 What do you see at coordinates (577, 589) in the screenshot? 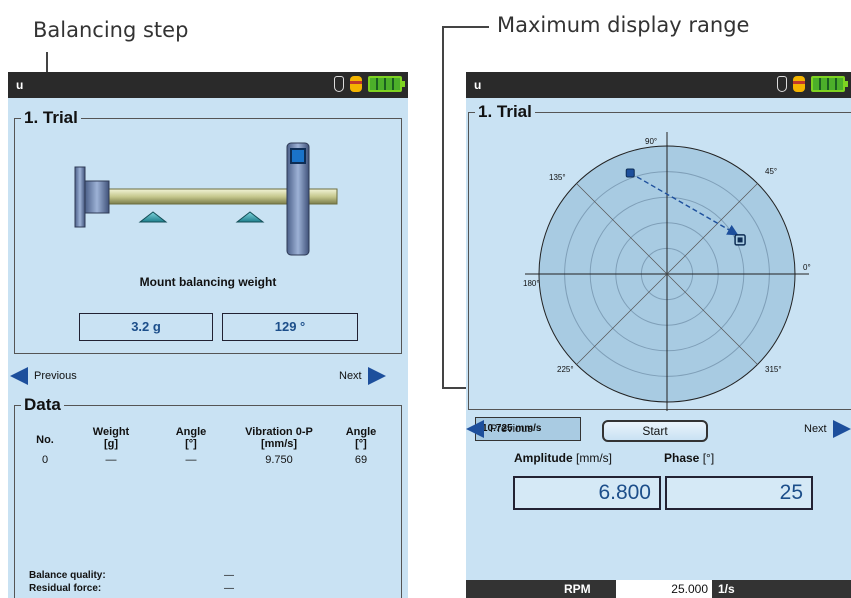
I see `rpm-label: RPM` at bounding box center [577, 589].